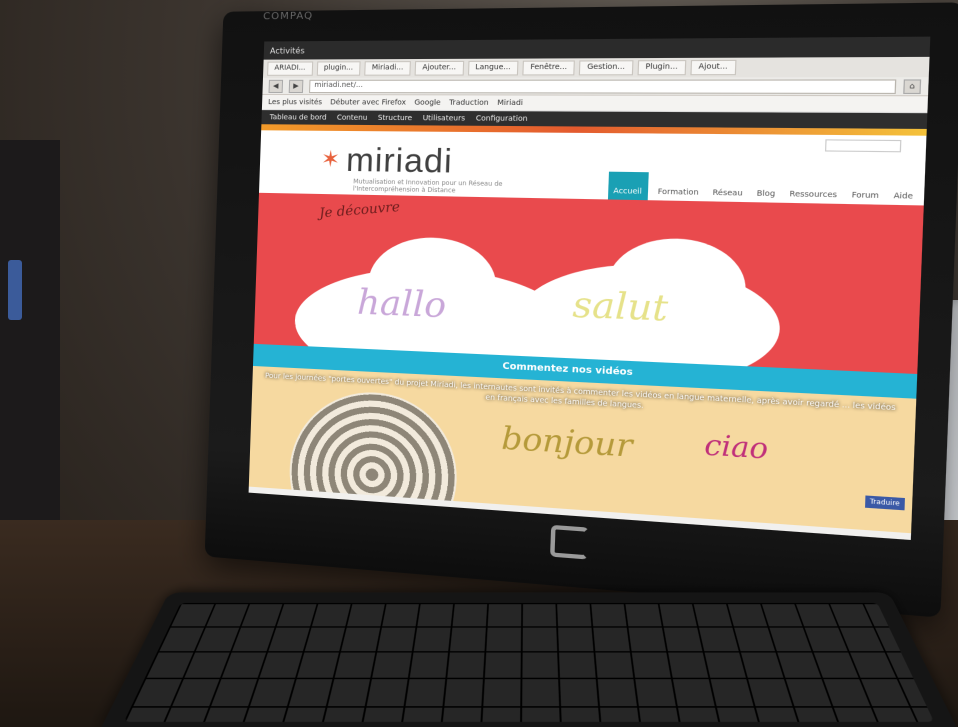 The image size is (958, 727). What do you see at coordinates (903, 196) in the screenshot?
I see `menu-item: Aide` at bounding box center [903, 196].